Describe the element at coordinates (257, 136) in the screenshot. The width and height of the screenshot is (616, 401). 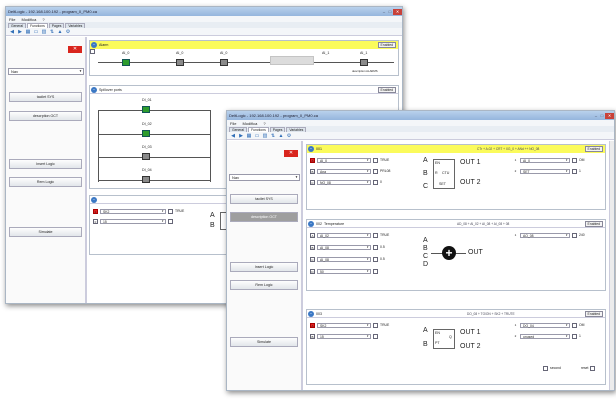
I see `window-icon: ▭` at that location.